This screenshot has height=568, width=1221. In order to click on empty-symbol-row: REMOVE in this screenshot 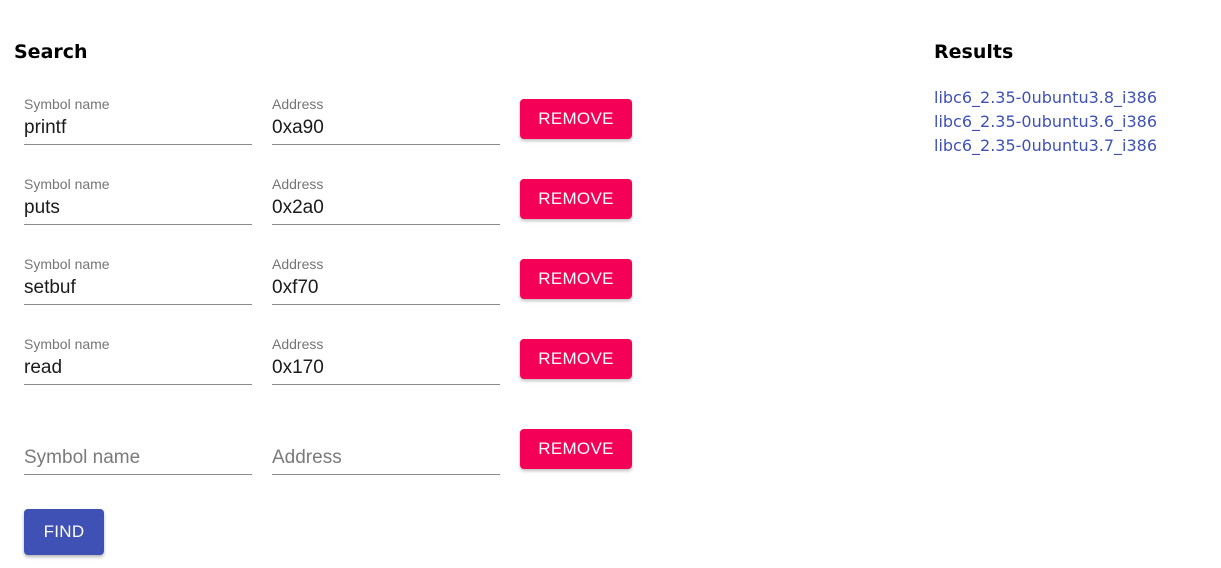, I will do `click(334, 454)`.